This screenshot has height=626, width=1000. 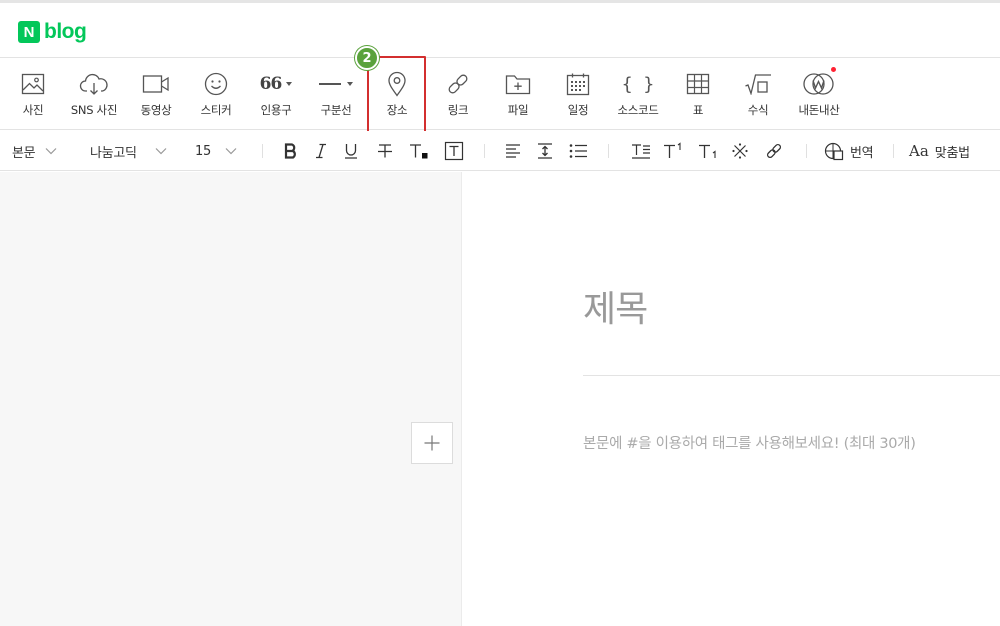 I want to click on toolbar-label: 스티커, so click(x=216, y=110).